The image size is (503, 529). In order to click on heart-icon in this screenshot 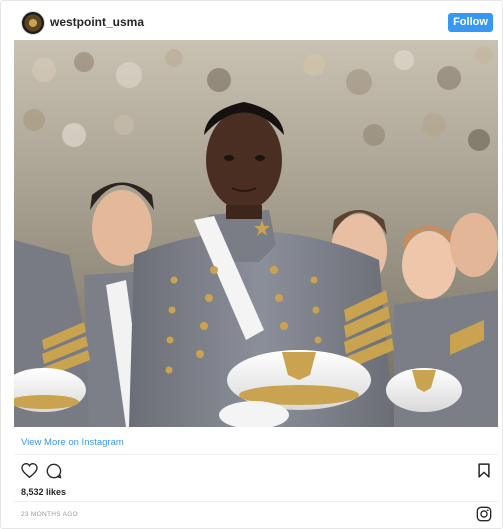, I will do `click(29, 472)`.